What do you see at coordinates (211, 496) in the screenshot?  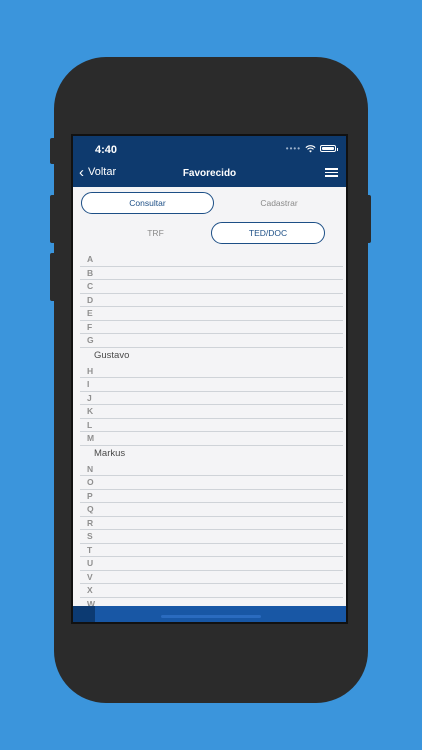 I see `section-header-p: P` at bounding box center [211, 496].